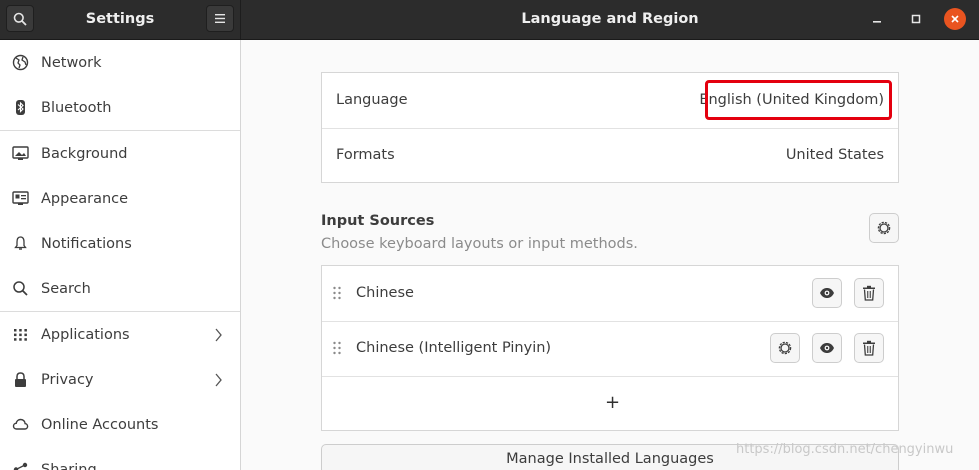 Image resolution: width=979 pixels, height=470 pixels. What do you see at coordinates (120, 458) in the screenshot?
I see `sidebar-item-sharing: Sharing` at bounding box center [120, 458].